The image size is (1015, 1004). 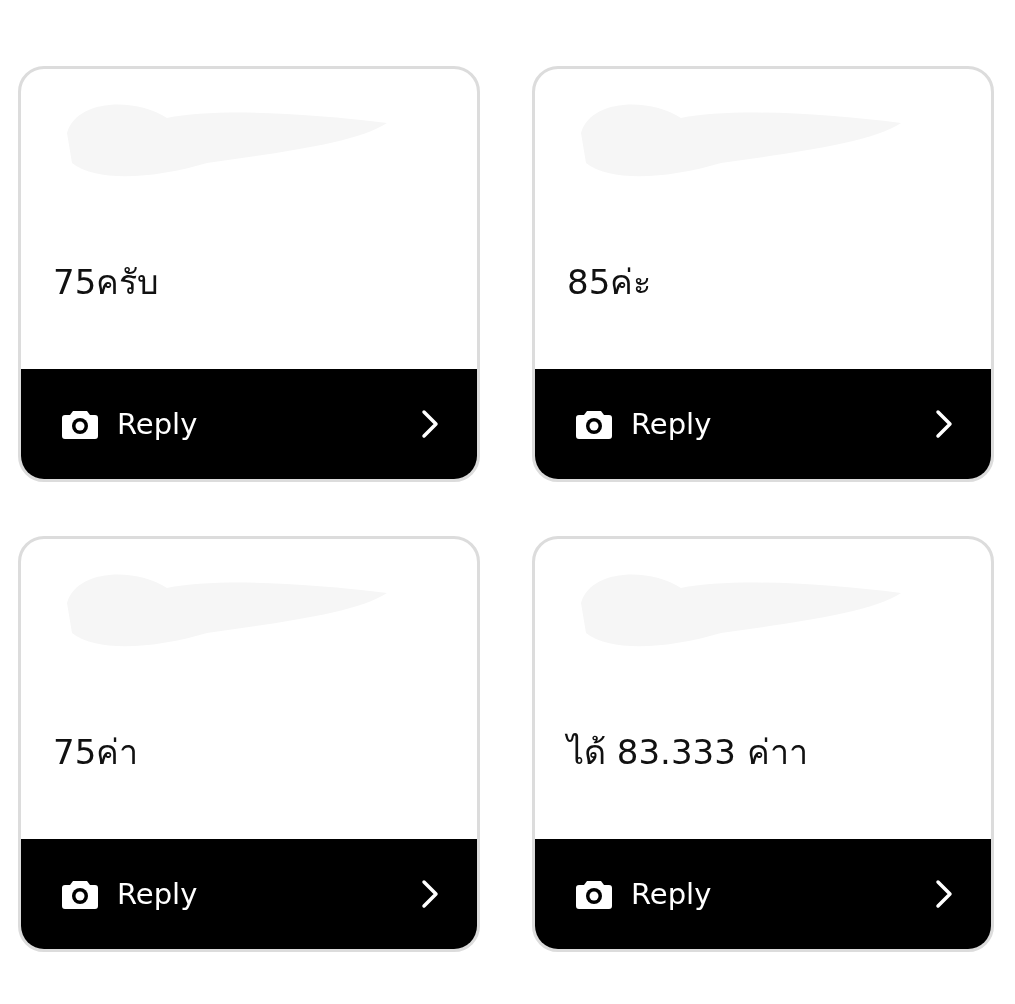 What do you see at coordinates (106, 282) in the screenshot?
I see `message-text: 75ครับ` at bounding box center [106, 282].